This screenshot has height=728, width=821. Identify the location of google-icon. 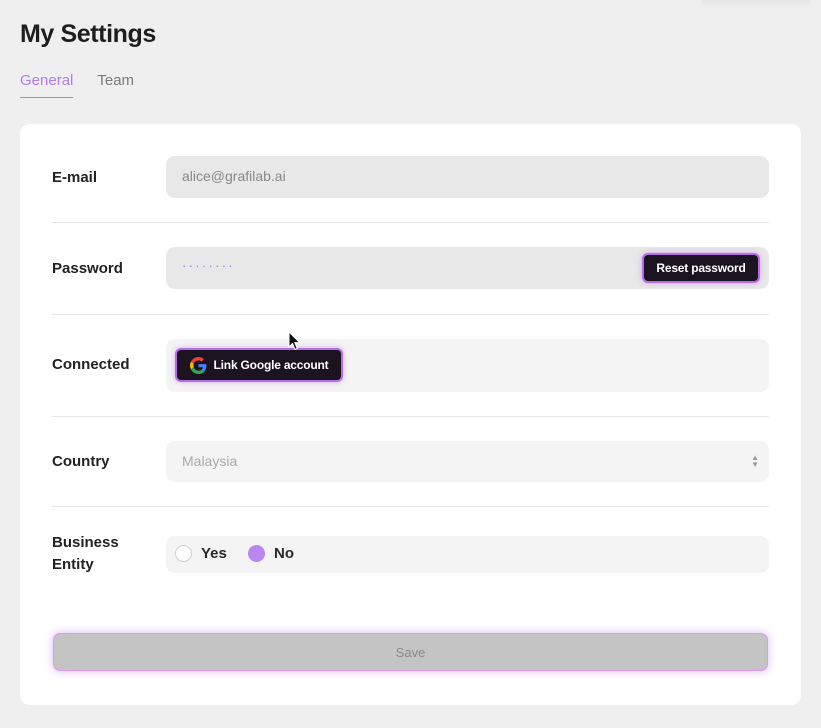
(198, 365).